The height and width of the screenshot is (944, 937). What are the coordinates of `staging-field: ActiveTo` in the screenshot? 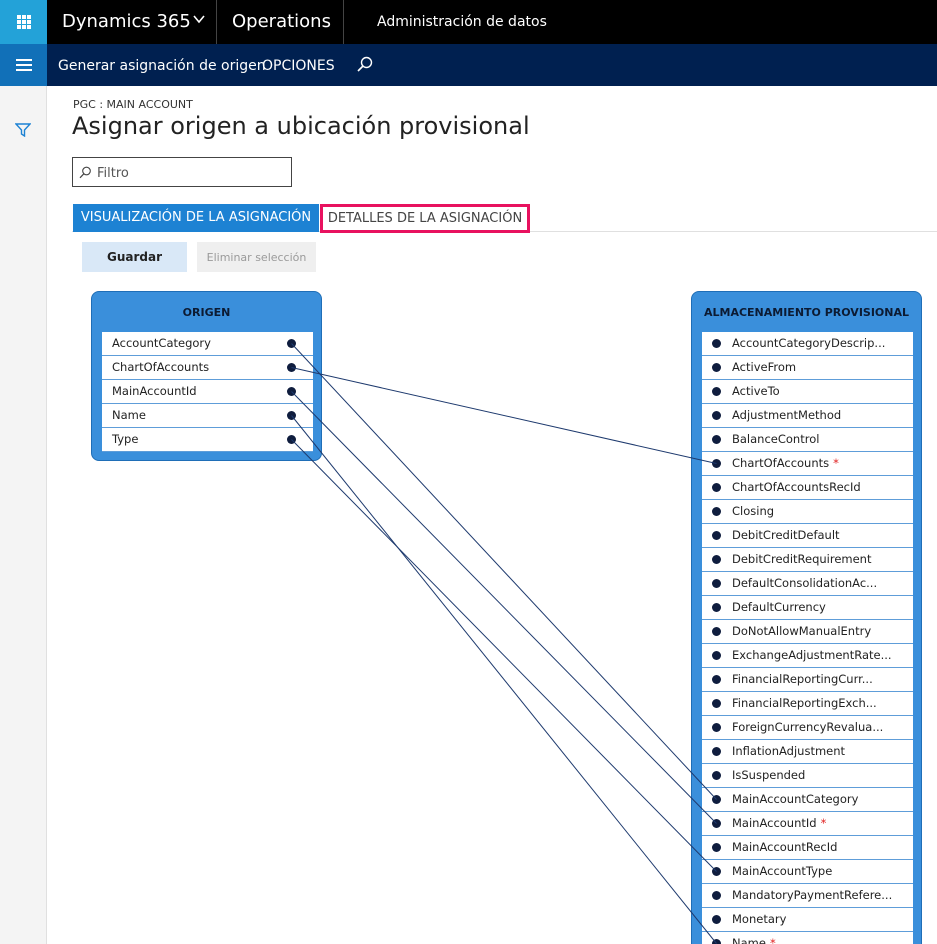 It's located at (807, 392).